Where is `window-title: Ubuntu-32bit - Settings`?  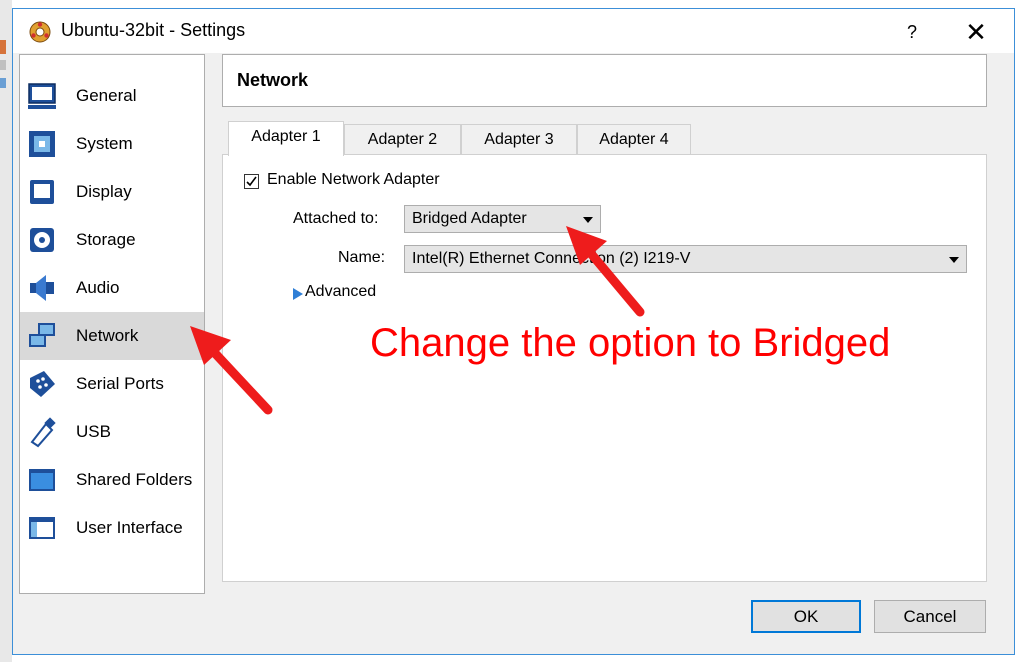 window-title: Ubuntu-32bit - Settings is located at coordinates (153, 30).